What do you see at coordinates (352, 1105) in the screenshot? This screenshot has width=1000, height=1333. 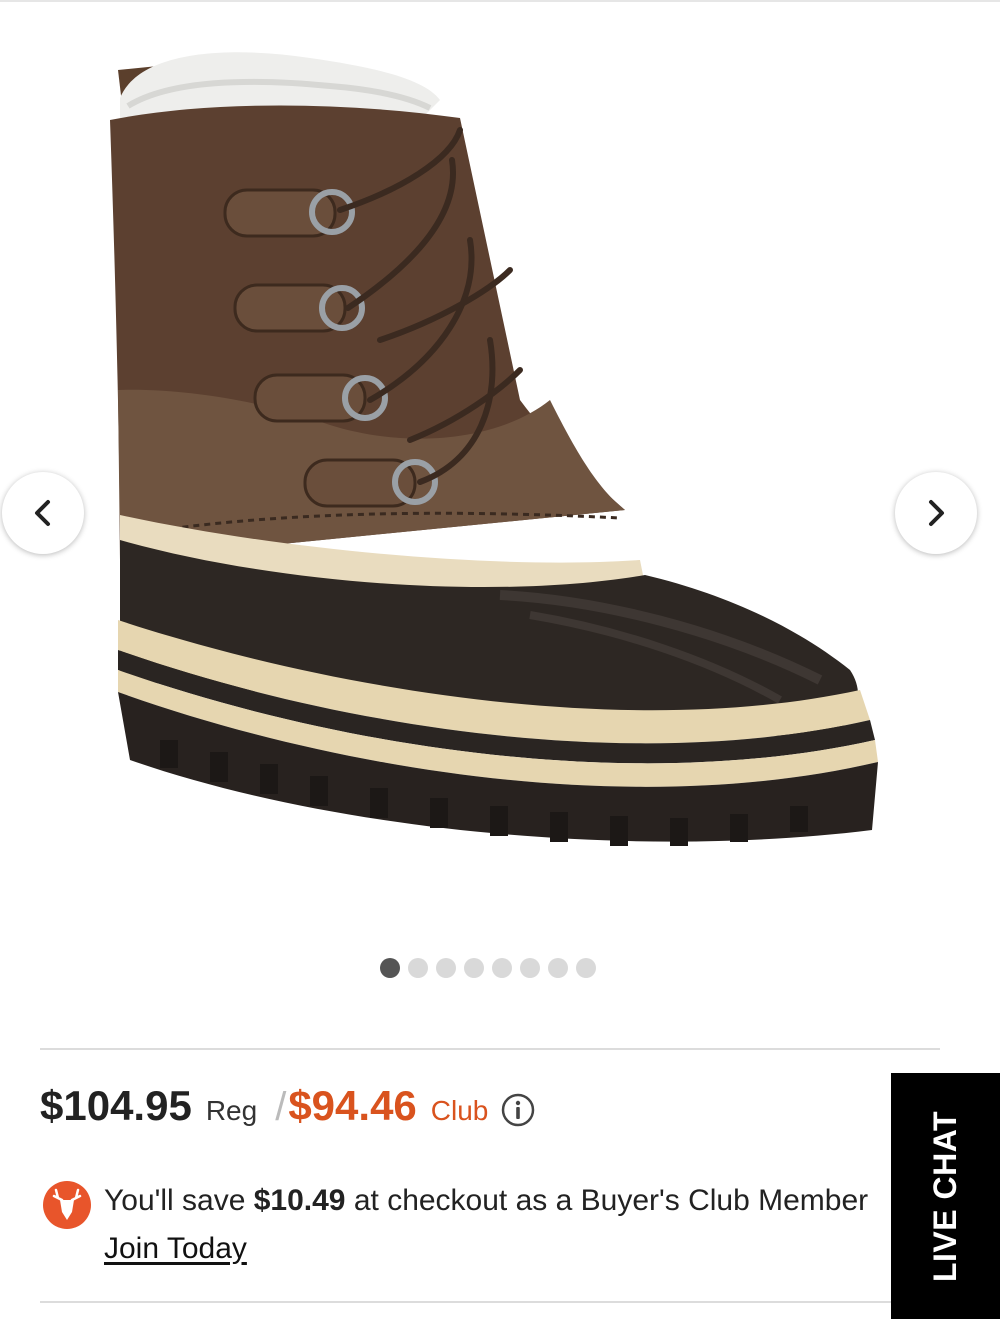 I see `club-price: $94.46` at bounding box center [352, 1105].